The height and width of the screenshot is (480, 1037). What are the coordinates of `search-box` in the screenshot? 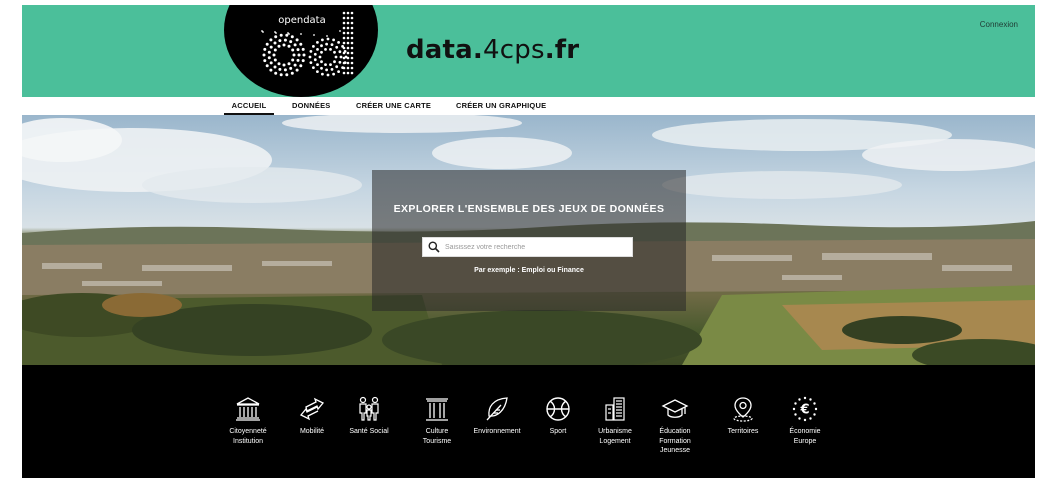 It's located at (527, 247).